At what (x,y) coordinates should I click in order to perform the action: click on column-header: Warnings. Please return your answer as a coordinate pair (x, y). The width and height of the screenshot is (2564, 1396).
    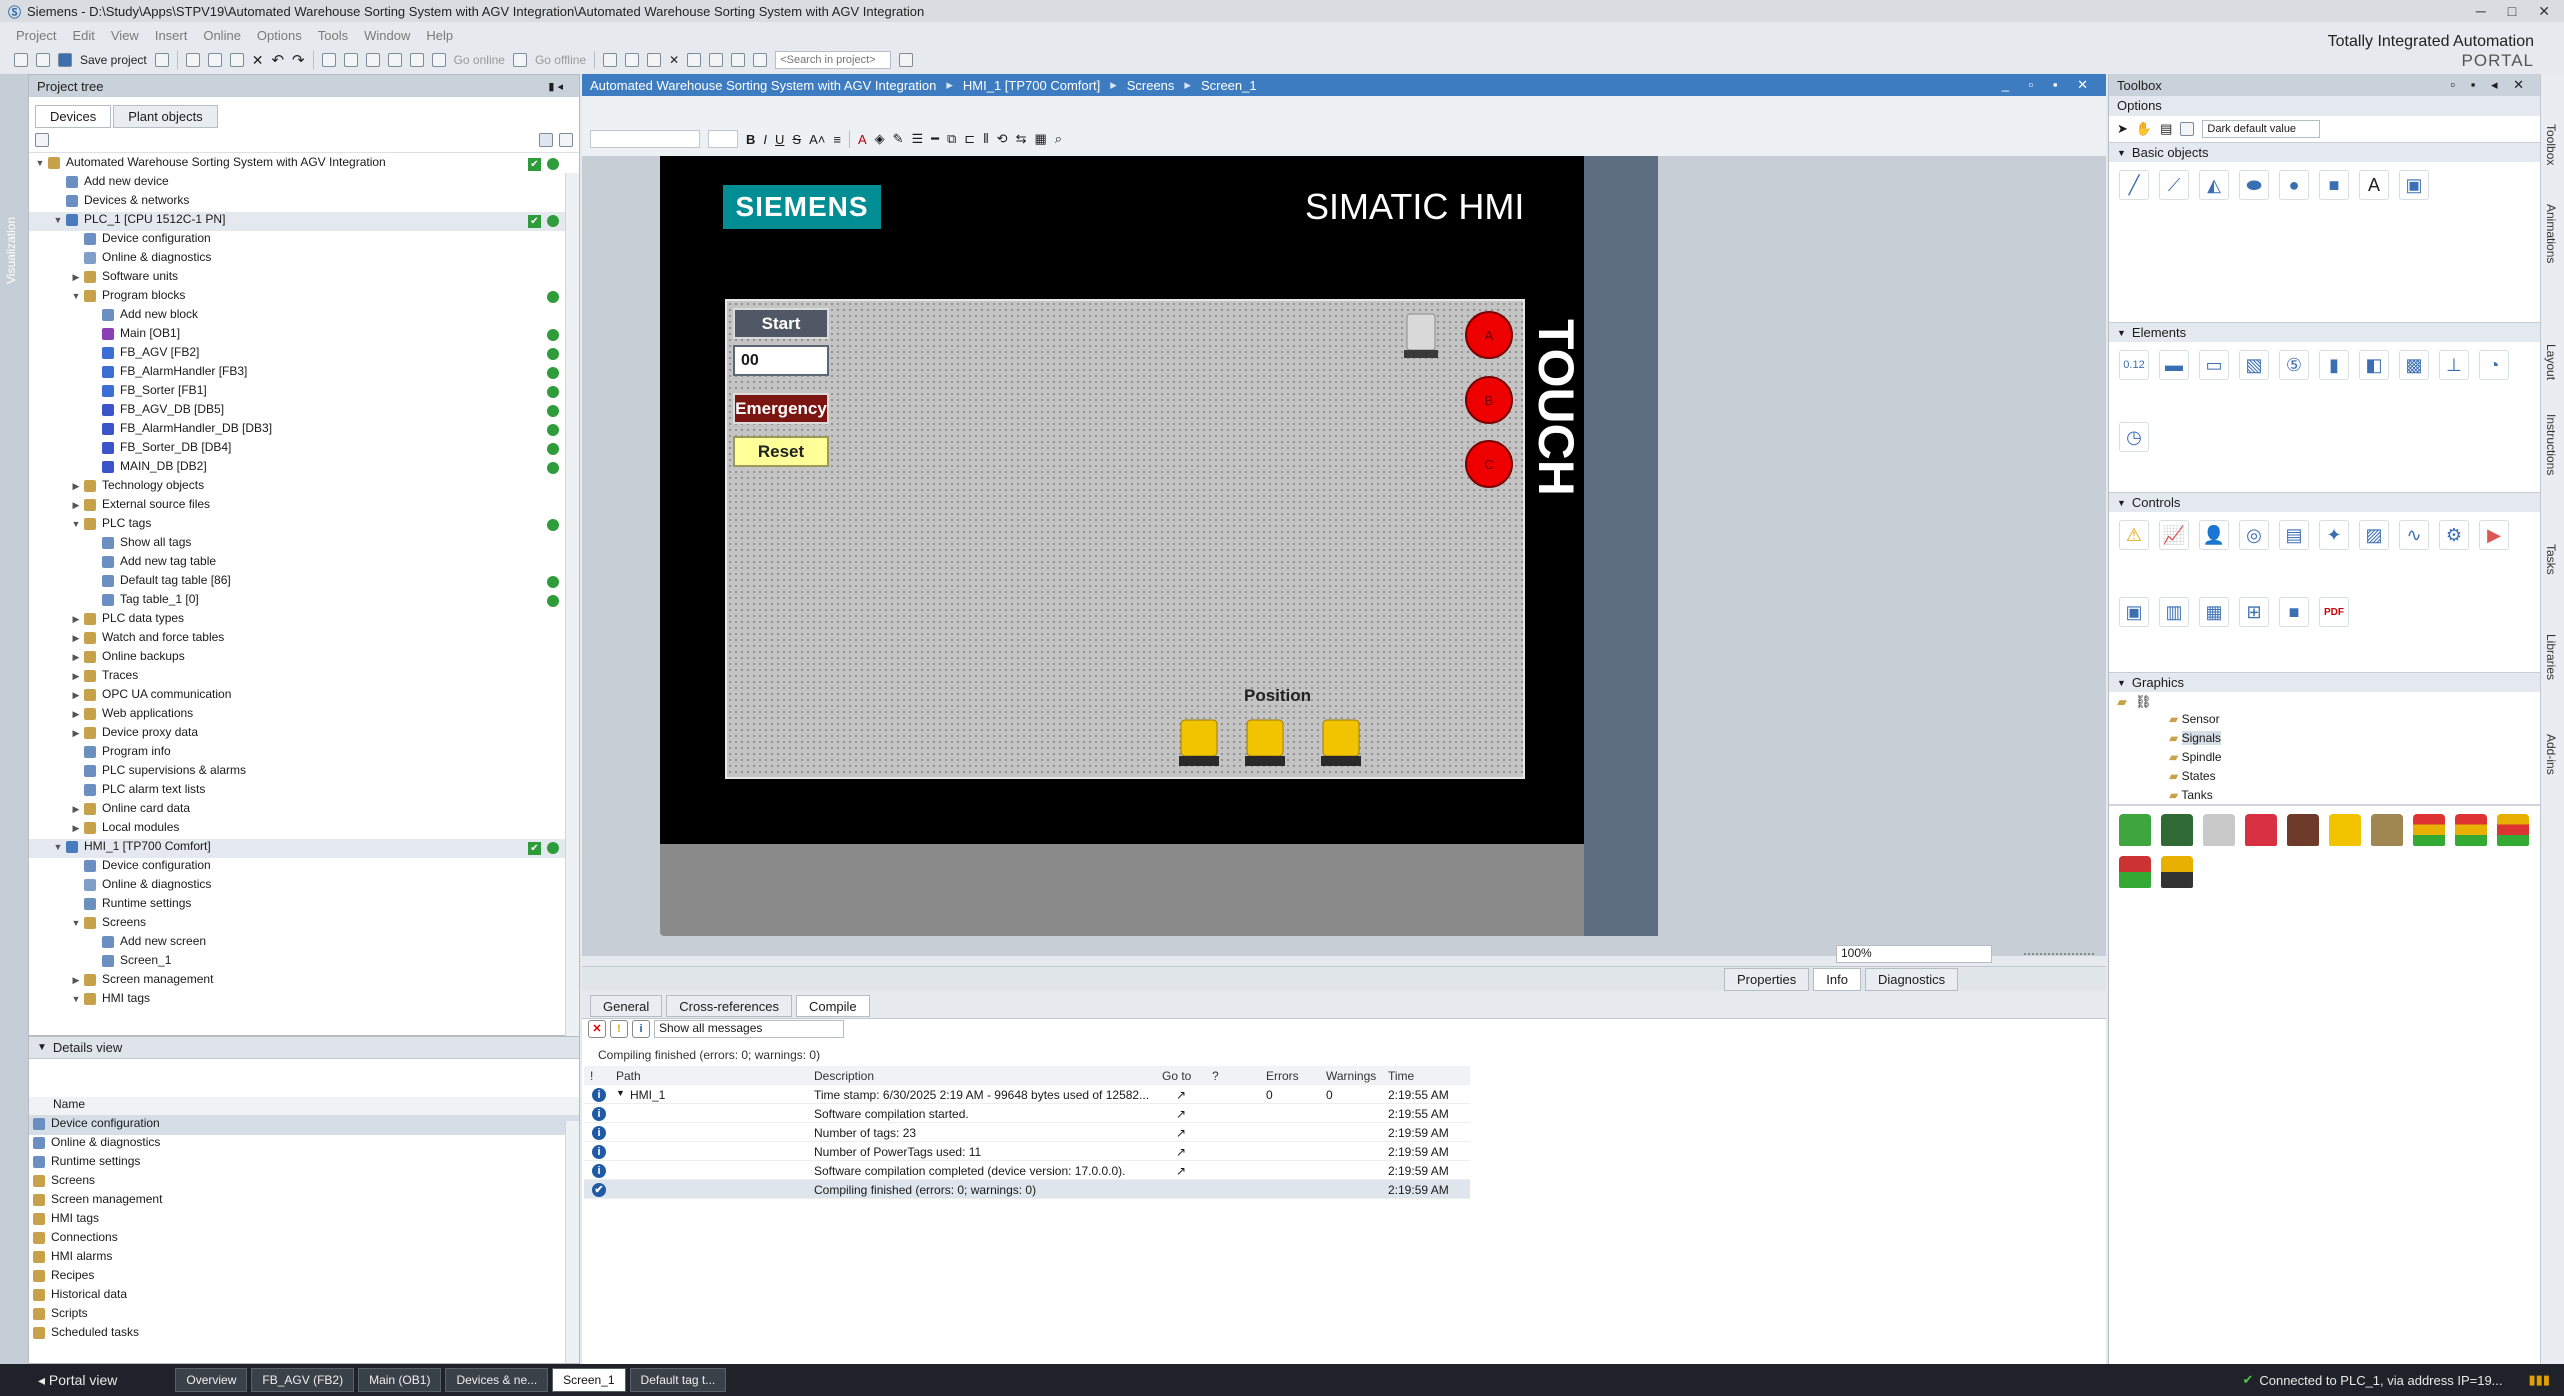
    Looking at the image, I should click on (1351, 1076).